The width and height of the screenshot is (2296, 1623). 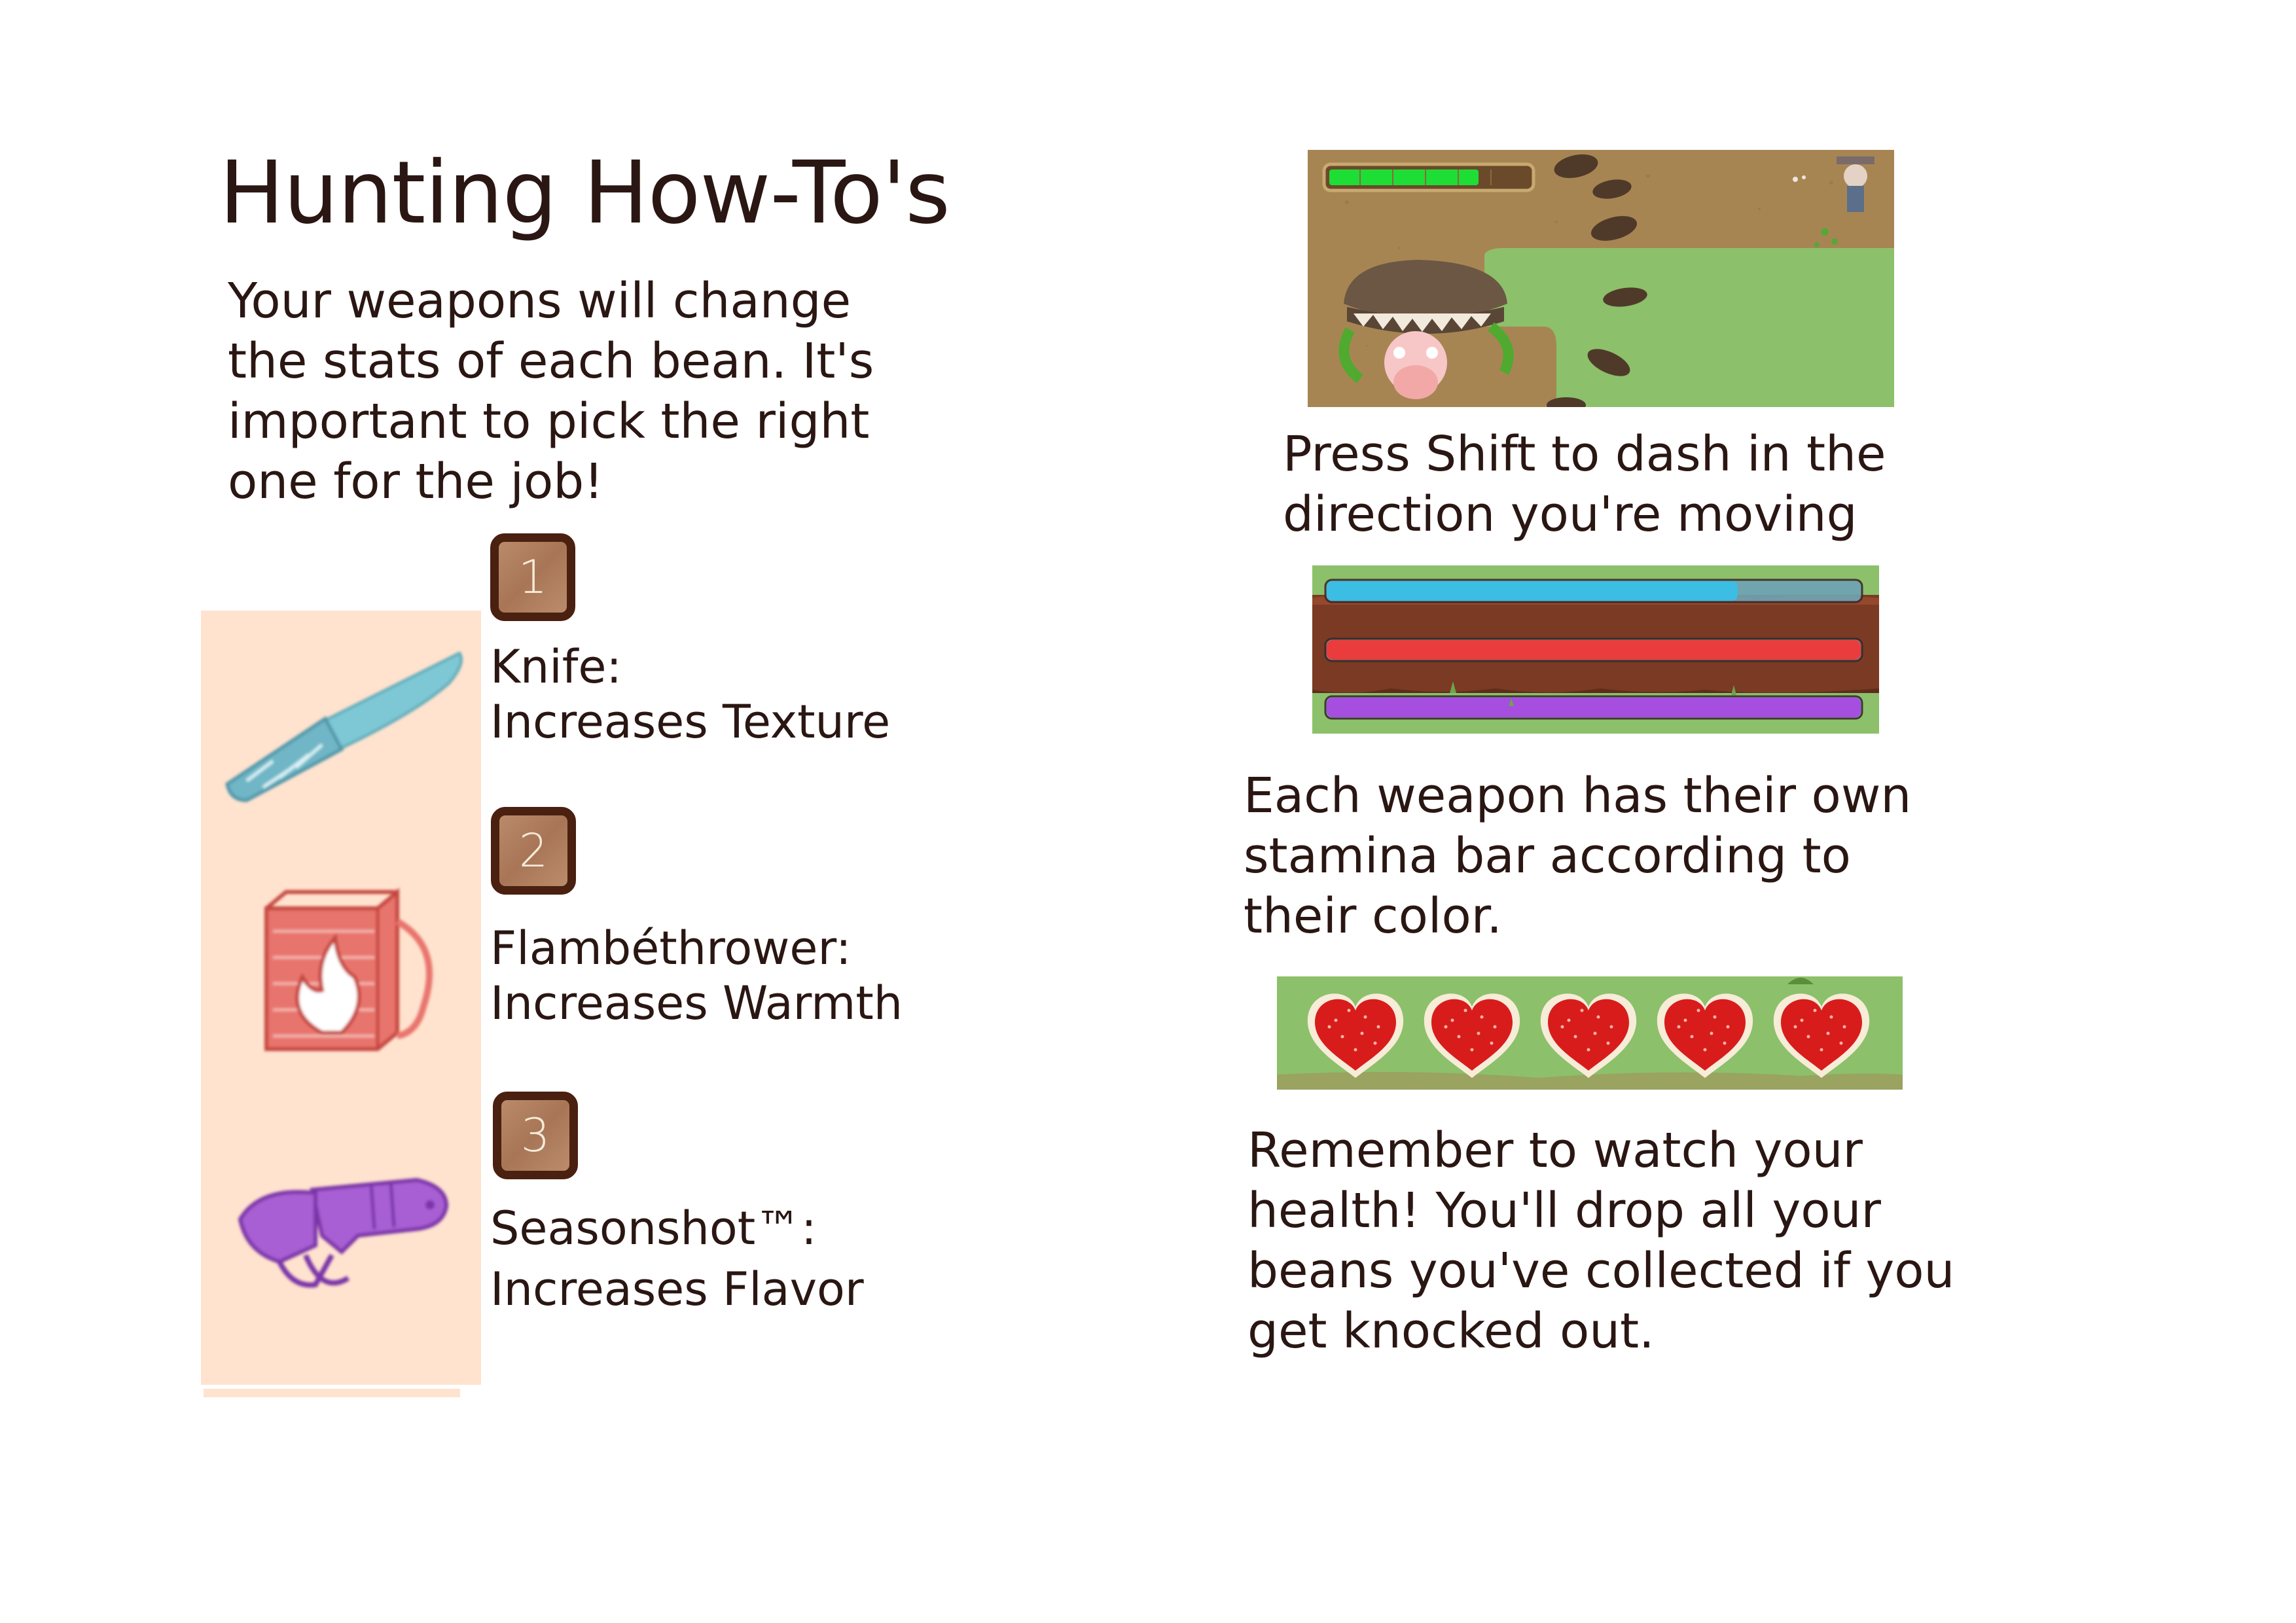 I want to click on seasonshot-icon, so click(x=343, y=1232).